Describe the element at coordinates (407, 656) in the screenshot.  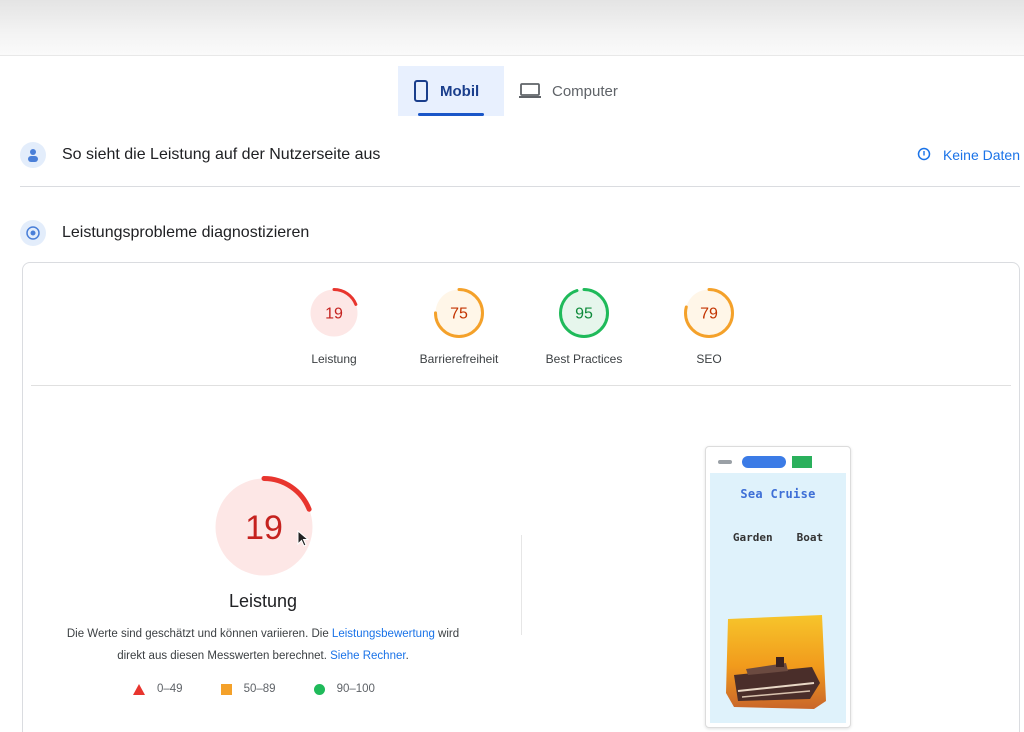
I see `desc-text-3: .` at that location.